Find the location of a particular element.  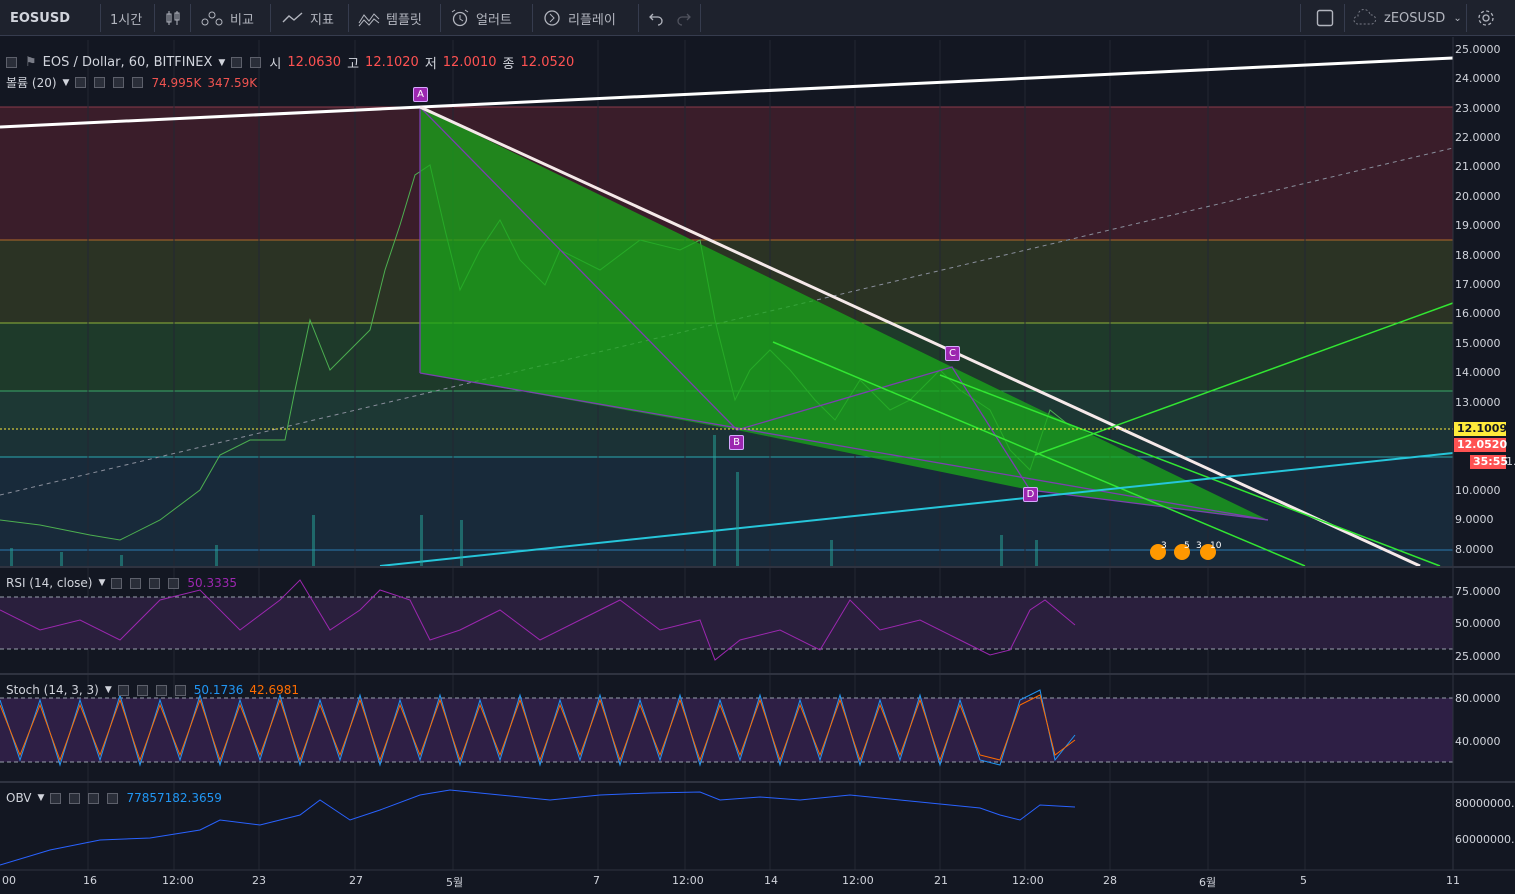

stoch-label: Stoch (14, 3, 3) is located at coordinates (52, 690).